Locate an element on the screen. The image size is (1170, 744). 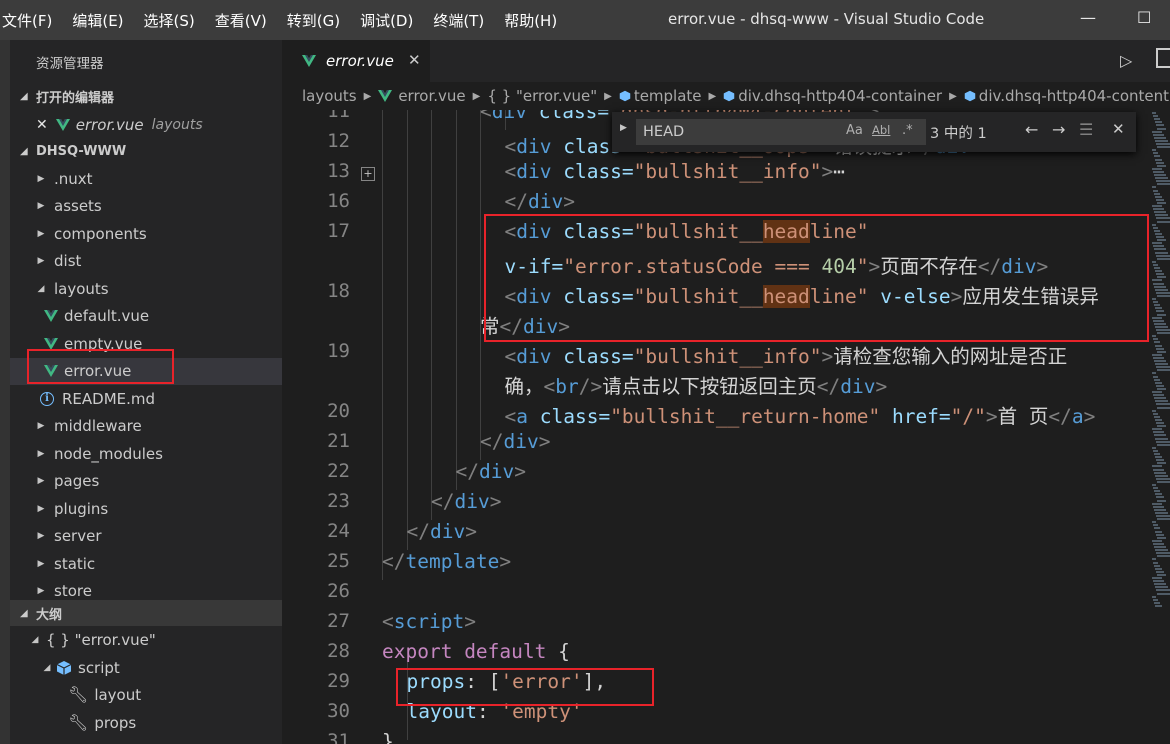
tree-item: ▶ static is located at coordinates (146, 563).